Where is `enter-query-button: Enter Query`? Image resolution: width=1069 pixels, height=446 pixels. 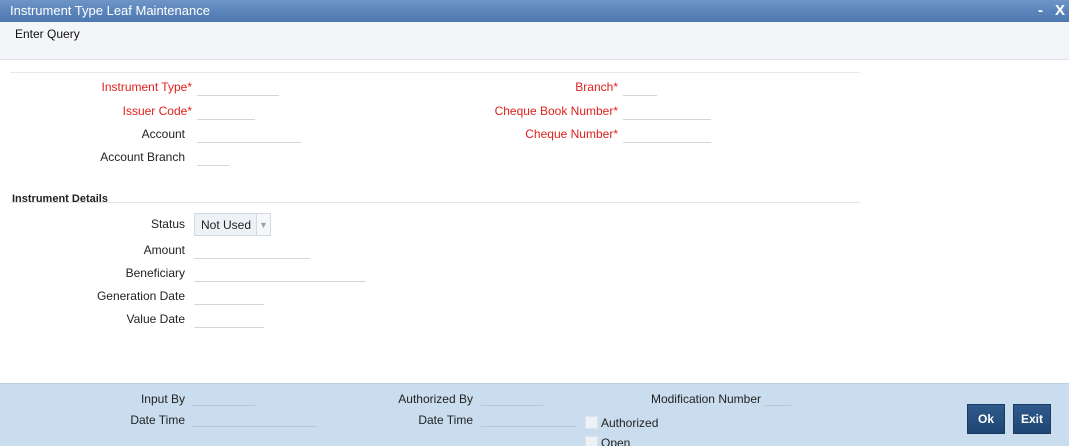 enter-query-button: Enter Query is located at coordinates (47, 34).